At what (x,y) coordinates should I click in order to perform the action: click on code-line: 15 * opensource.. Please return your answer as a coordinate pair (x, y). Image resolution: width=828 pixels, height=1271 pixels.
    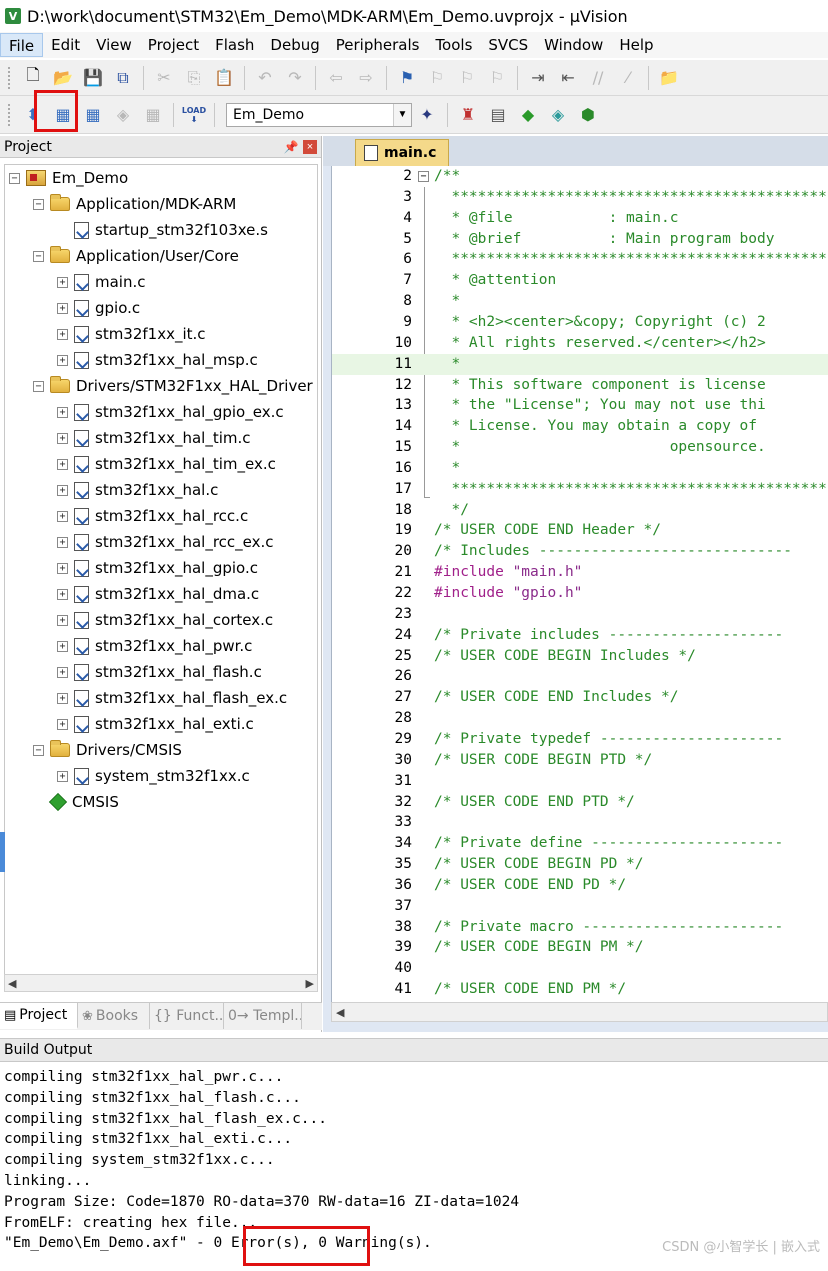
    Looking at the image, I should click on (580, 447).